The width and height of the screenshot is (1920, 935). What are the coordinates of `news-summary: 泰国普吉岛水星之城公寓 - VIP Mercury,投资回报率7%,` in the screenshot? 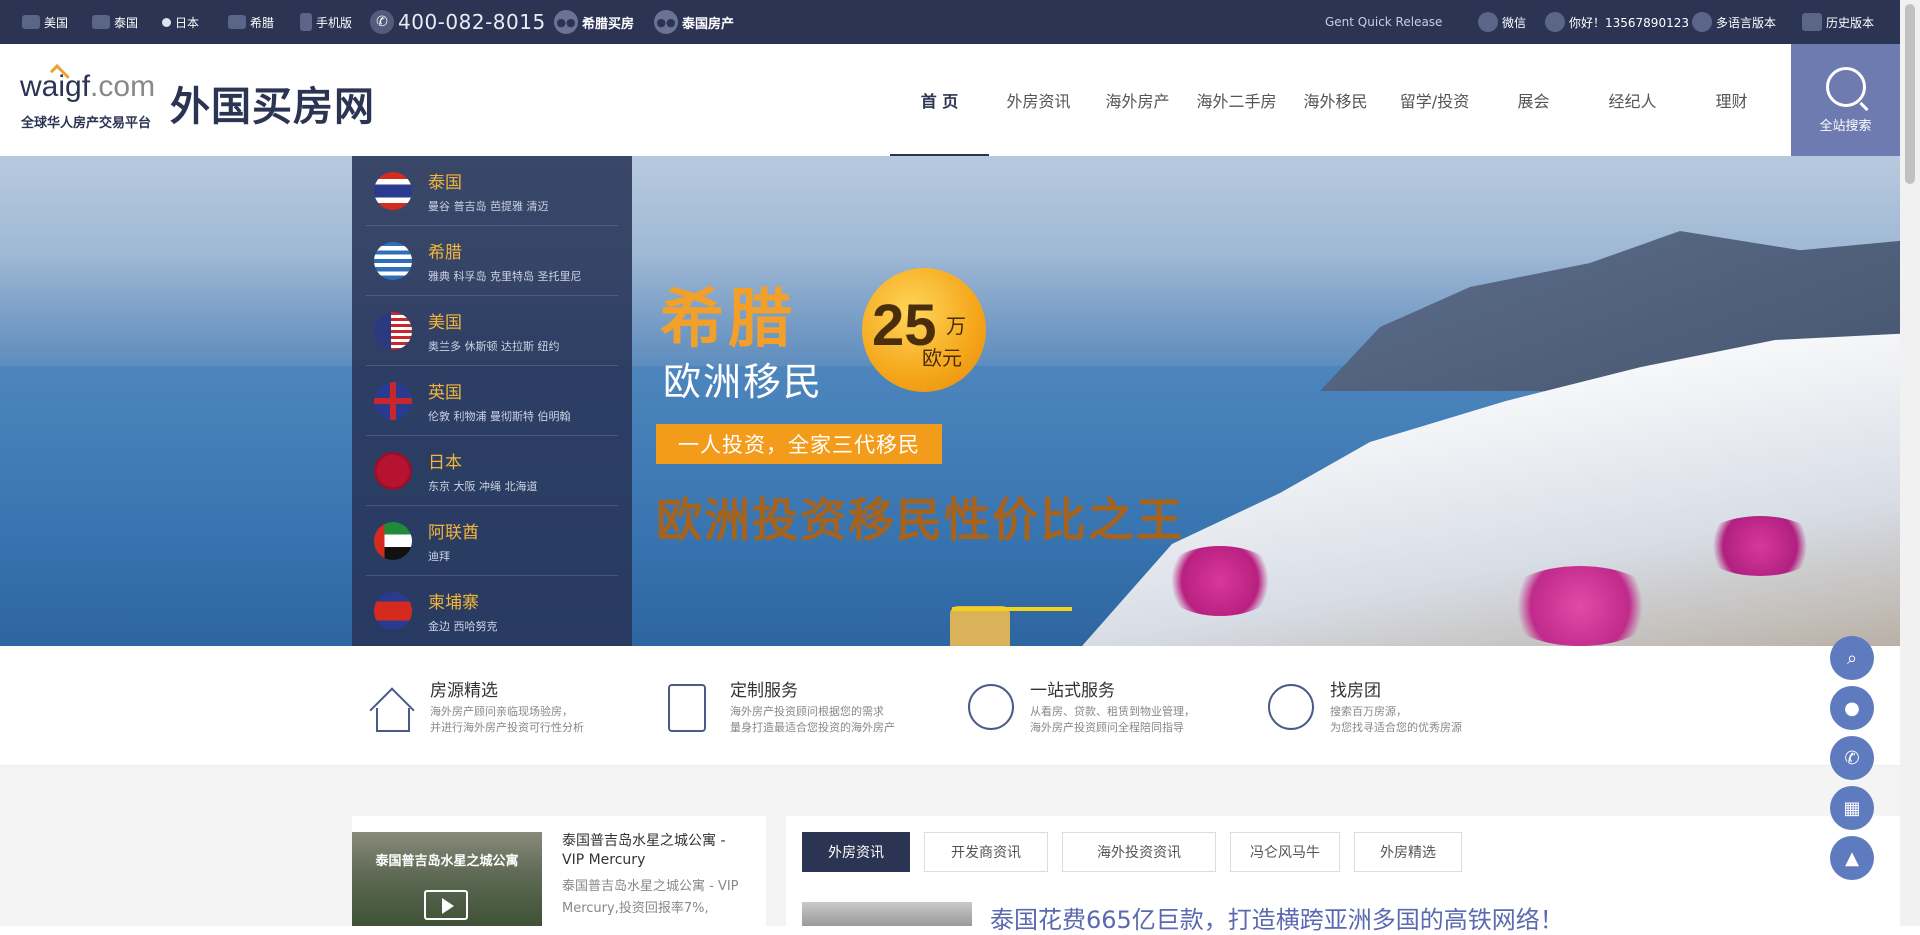 It's located at (650, 897).